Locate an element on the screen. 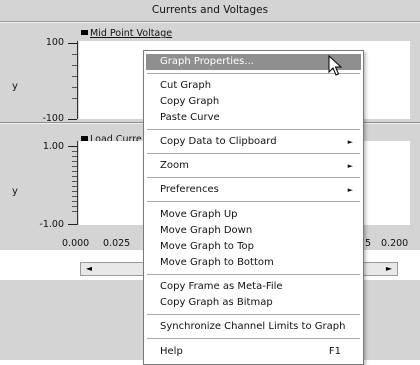 The width and height of the screenshot is (420, 365). graph-legend: Mid Point Voltage is located at coordinates (126, 33).